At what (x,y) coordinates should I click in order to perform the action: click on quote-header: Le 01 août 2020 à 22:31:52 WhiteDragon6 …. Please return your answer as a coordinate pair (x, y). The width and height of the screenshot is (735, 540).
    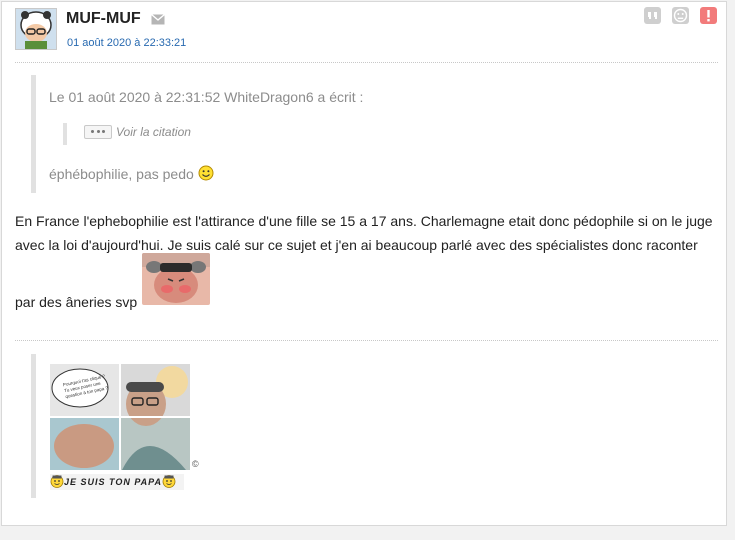
    Looking at the image, I should click on (206, 97).